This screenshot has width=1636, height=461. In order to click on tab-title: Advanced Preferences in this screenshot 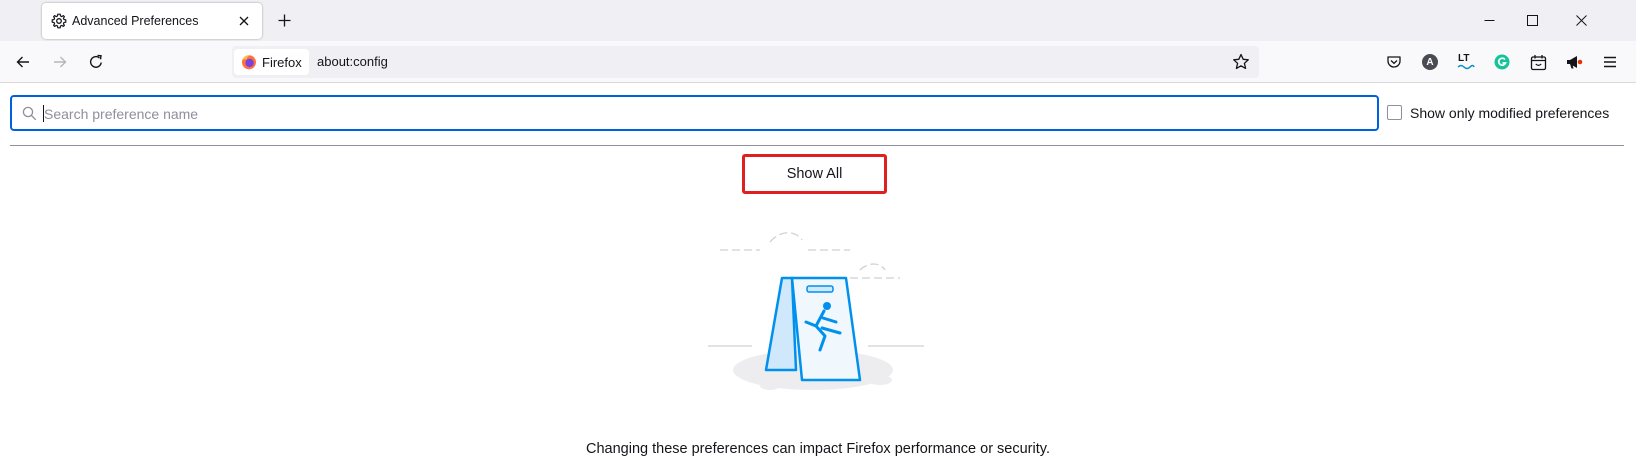, I will do `click(135, 21)`.